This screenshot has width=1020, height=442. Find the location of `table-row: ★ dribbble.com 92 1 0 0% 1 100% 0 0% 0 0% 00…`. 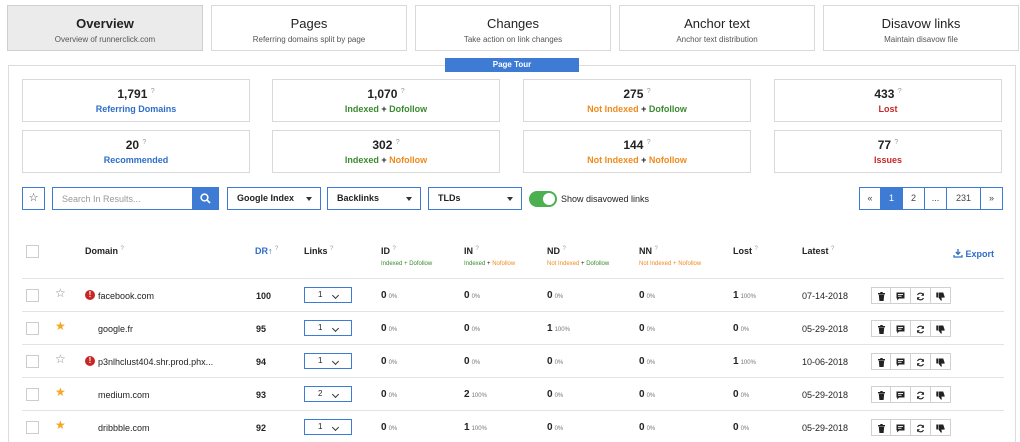

table-row: ★ dribbble.com 92 1 0 0% 1 100% 0 0% 0 0% 00… is located at coordinates (513, 427).